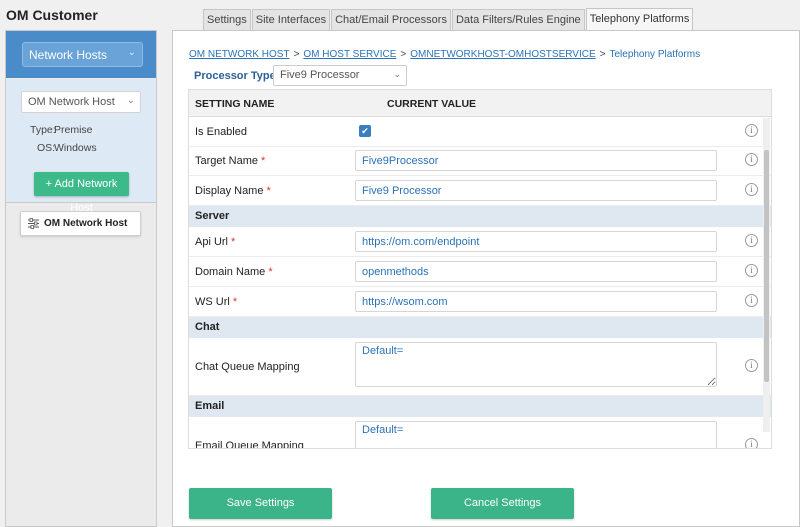 Image resolution: width=800 pixels, height=527 pixels. I want to click on network-host-dropdown-label: OM Network Host, so click(71, 102).